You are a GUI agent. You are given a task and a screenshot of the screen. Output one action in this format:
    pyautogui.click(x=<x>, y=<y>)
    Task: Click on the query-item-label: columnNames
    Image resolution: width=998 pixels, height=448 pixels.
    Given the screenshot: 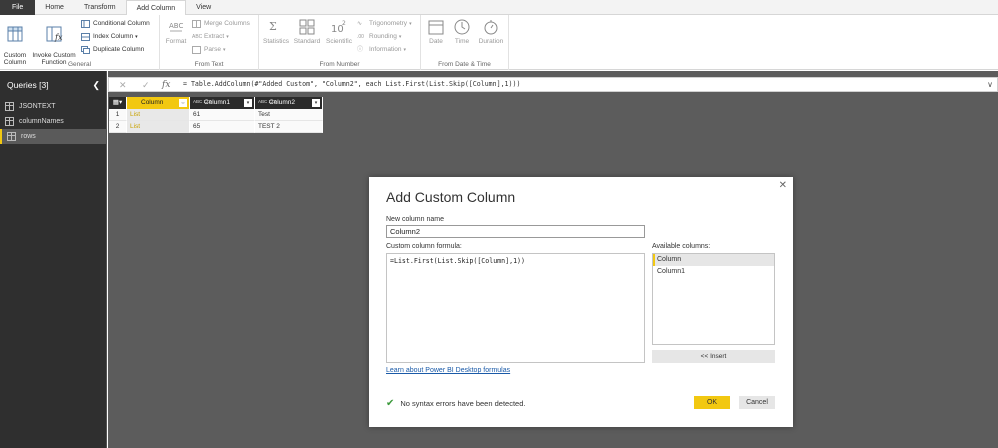 What is the action you would take?
    pyautogui.click(x=41, y=121)
    